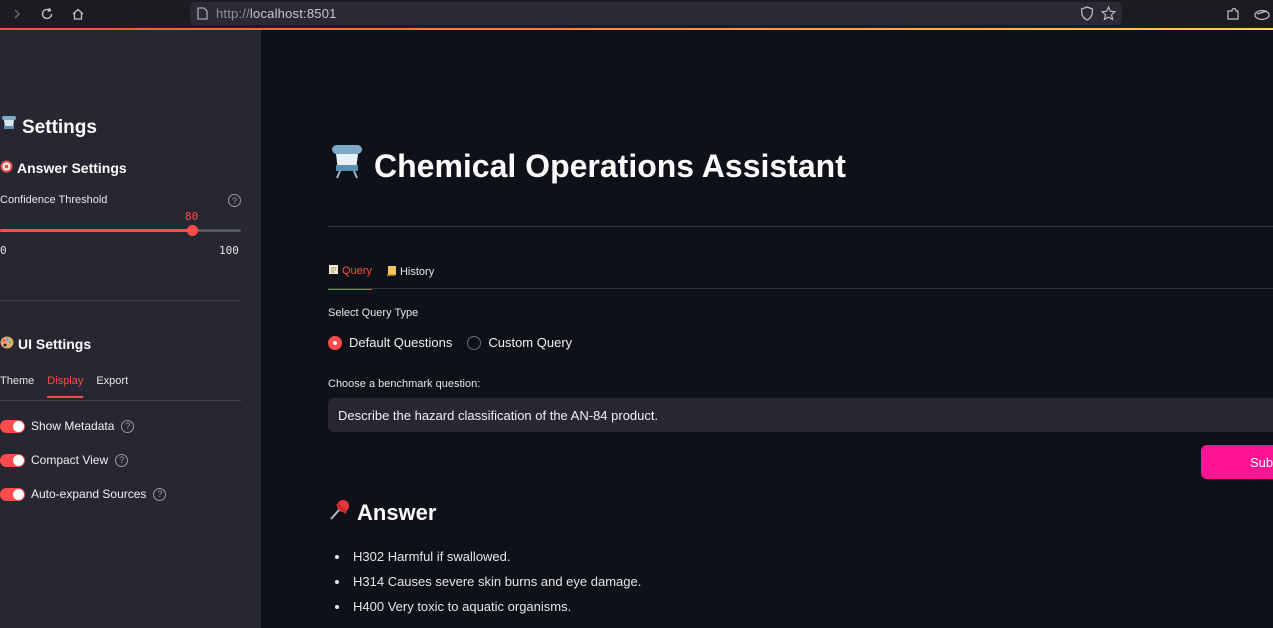 This screenshot has width=1273, height=628. I want to click on extensions-icon, so click(1233, 14).